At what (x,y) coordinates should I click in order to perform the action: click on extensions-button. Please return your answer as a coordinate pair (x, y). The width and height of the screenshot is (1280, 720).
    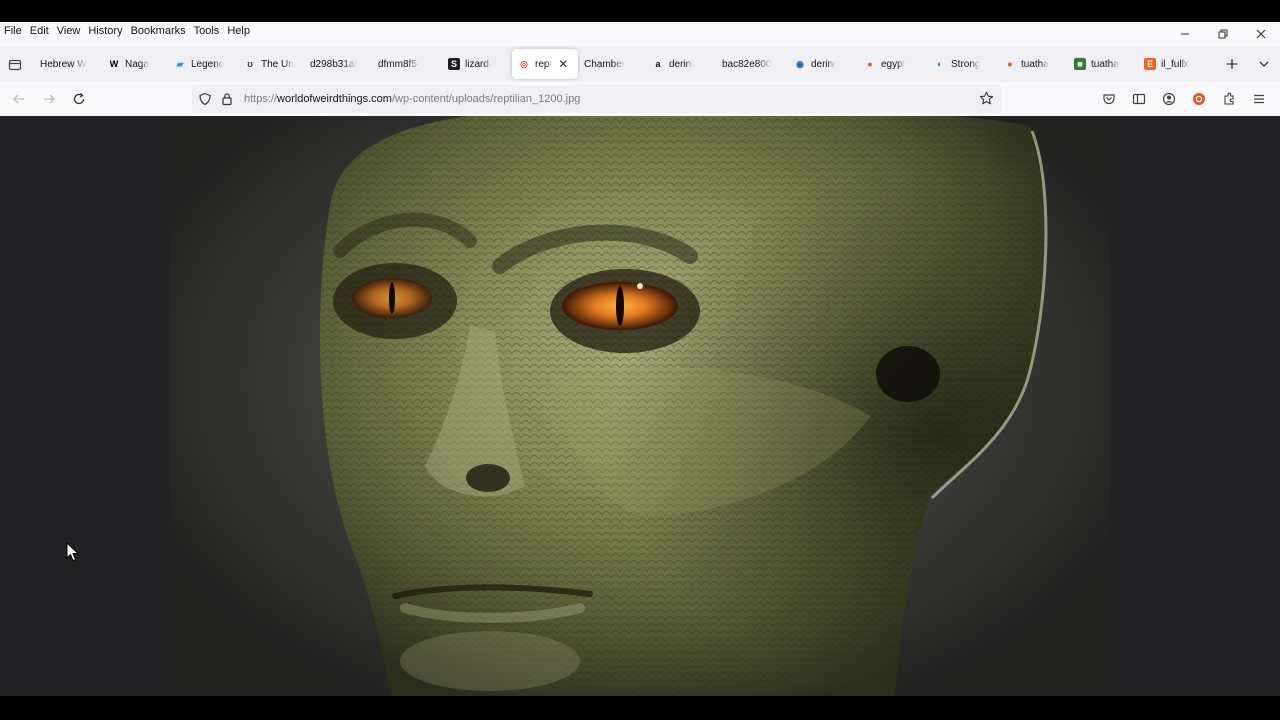
    Looking at the image, I should click on (1229, 99).